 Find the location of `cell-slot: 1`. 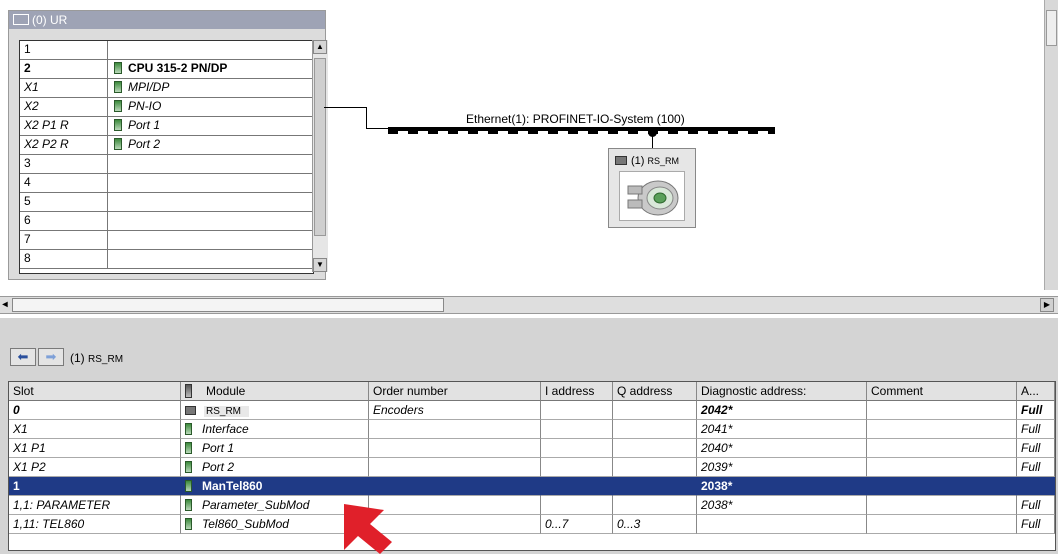

cell-slot: 1 is located at coordinates (95, 486).